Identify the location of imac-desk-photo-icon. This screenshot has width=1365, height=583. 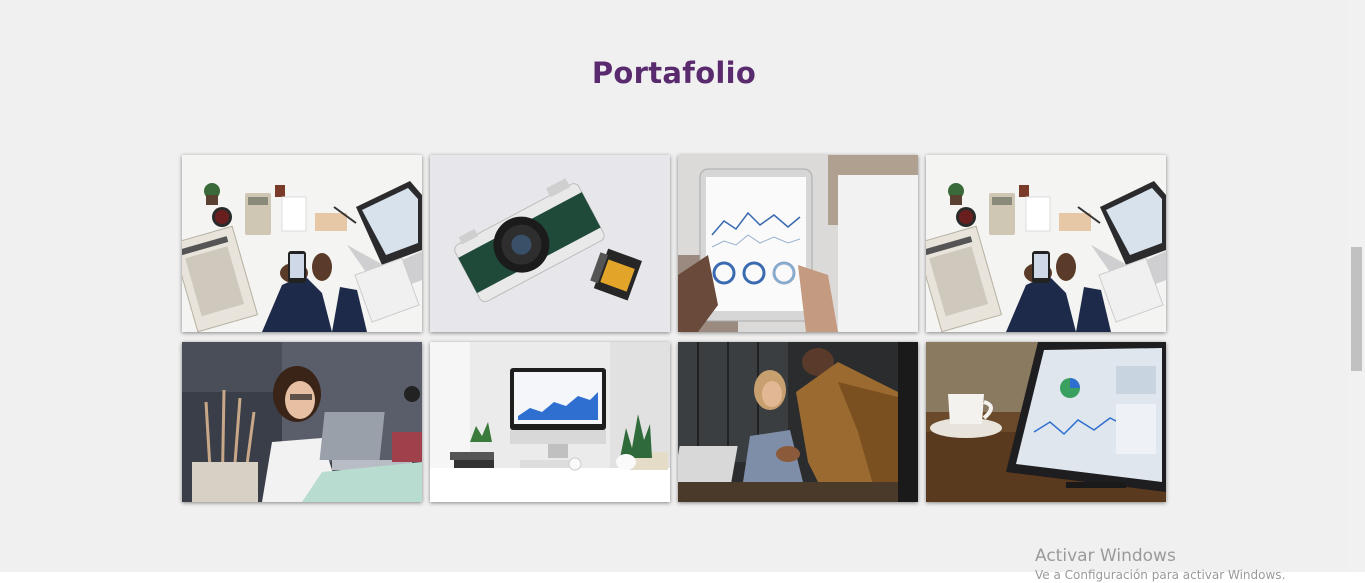
(550, 422).